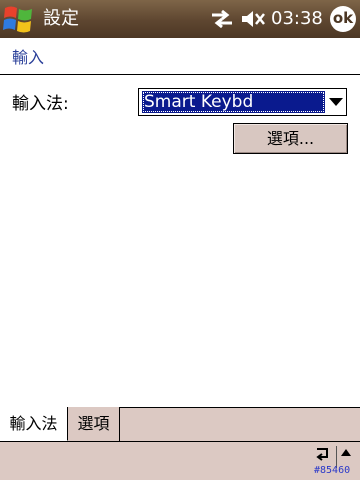 The height and width of the screenshot is (480, 360). I want to click on chevron-down-icon, so click(336, 102).